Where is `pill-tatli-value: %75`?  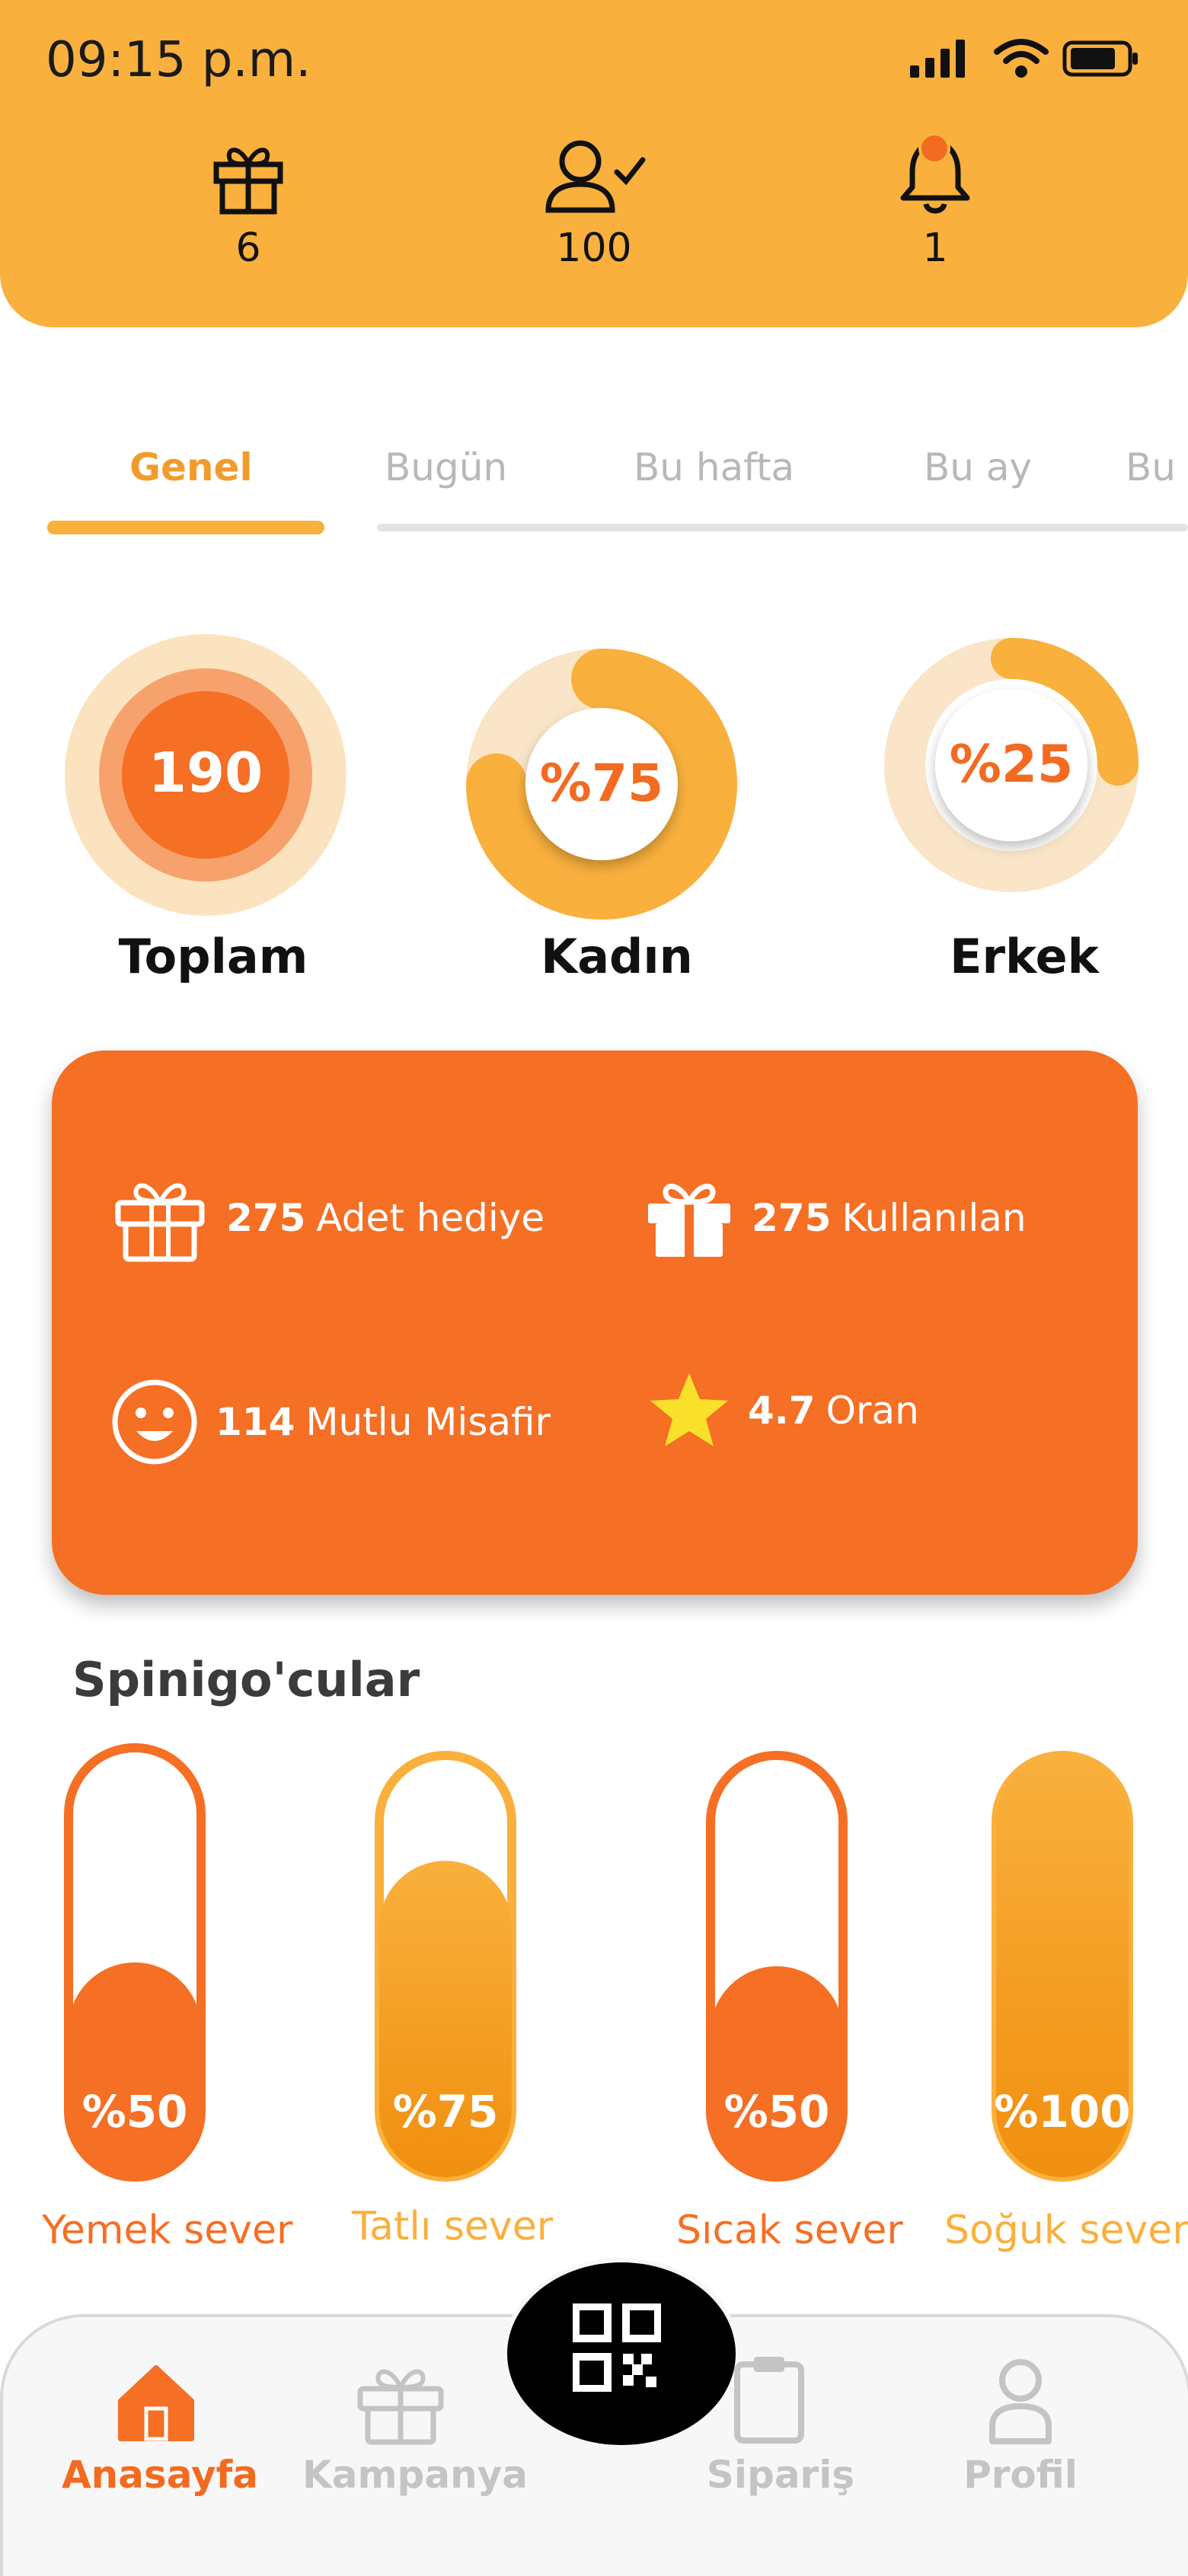 pill-tatli-value: %75 is located at coordinates (445, 2112).